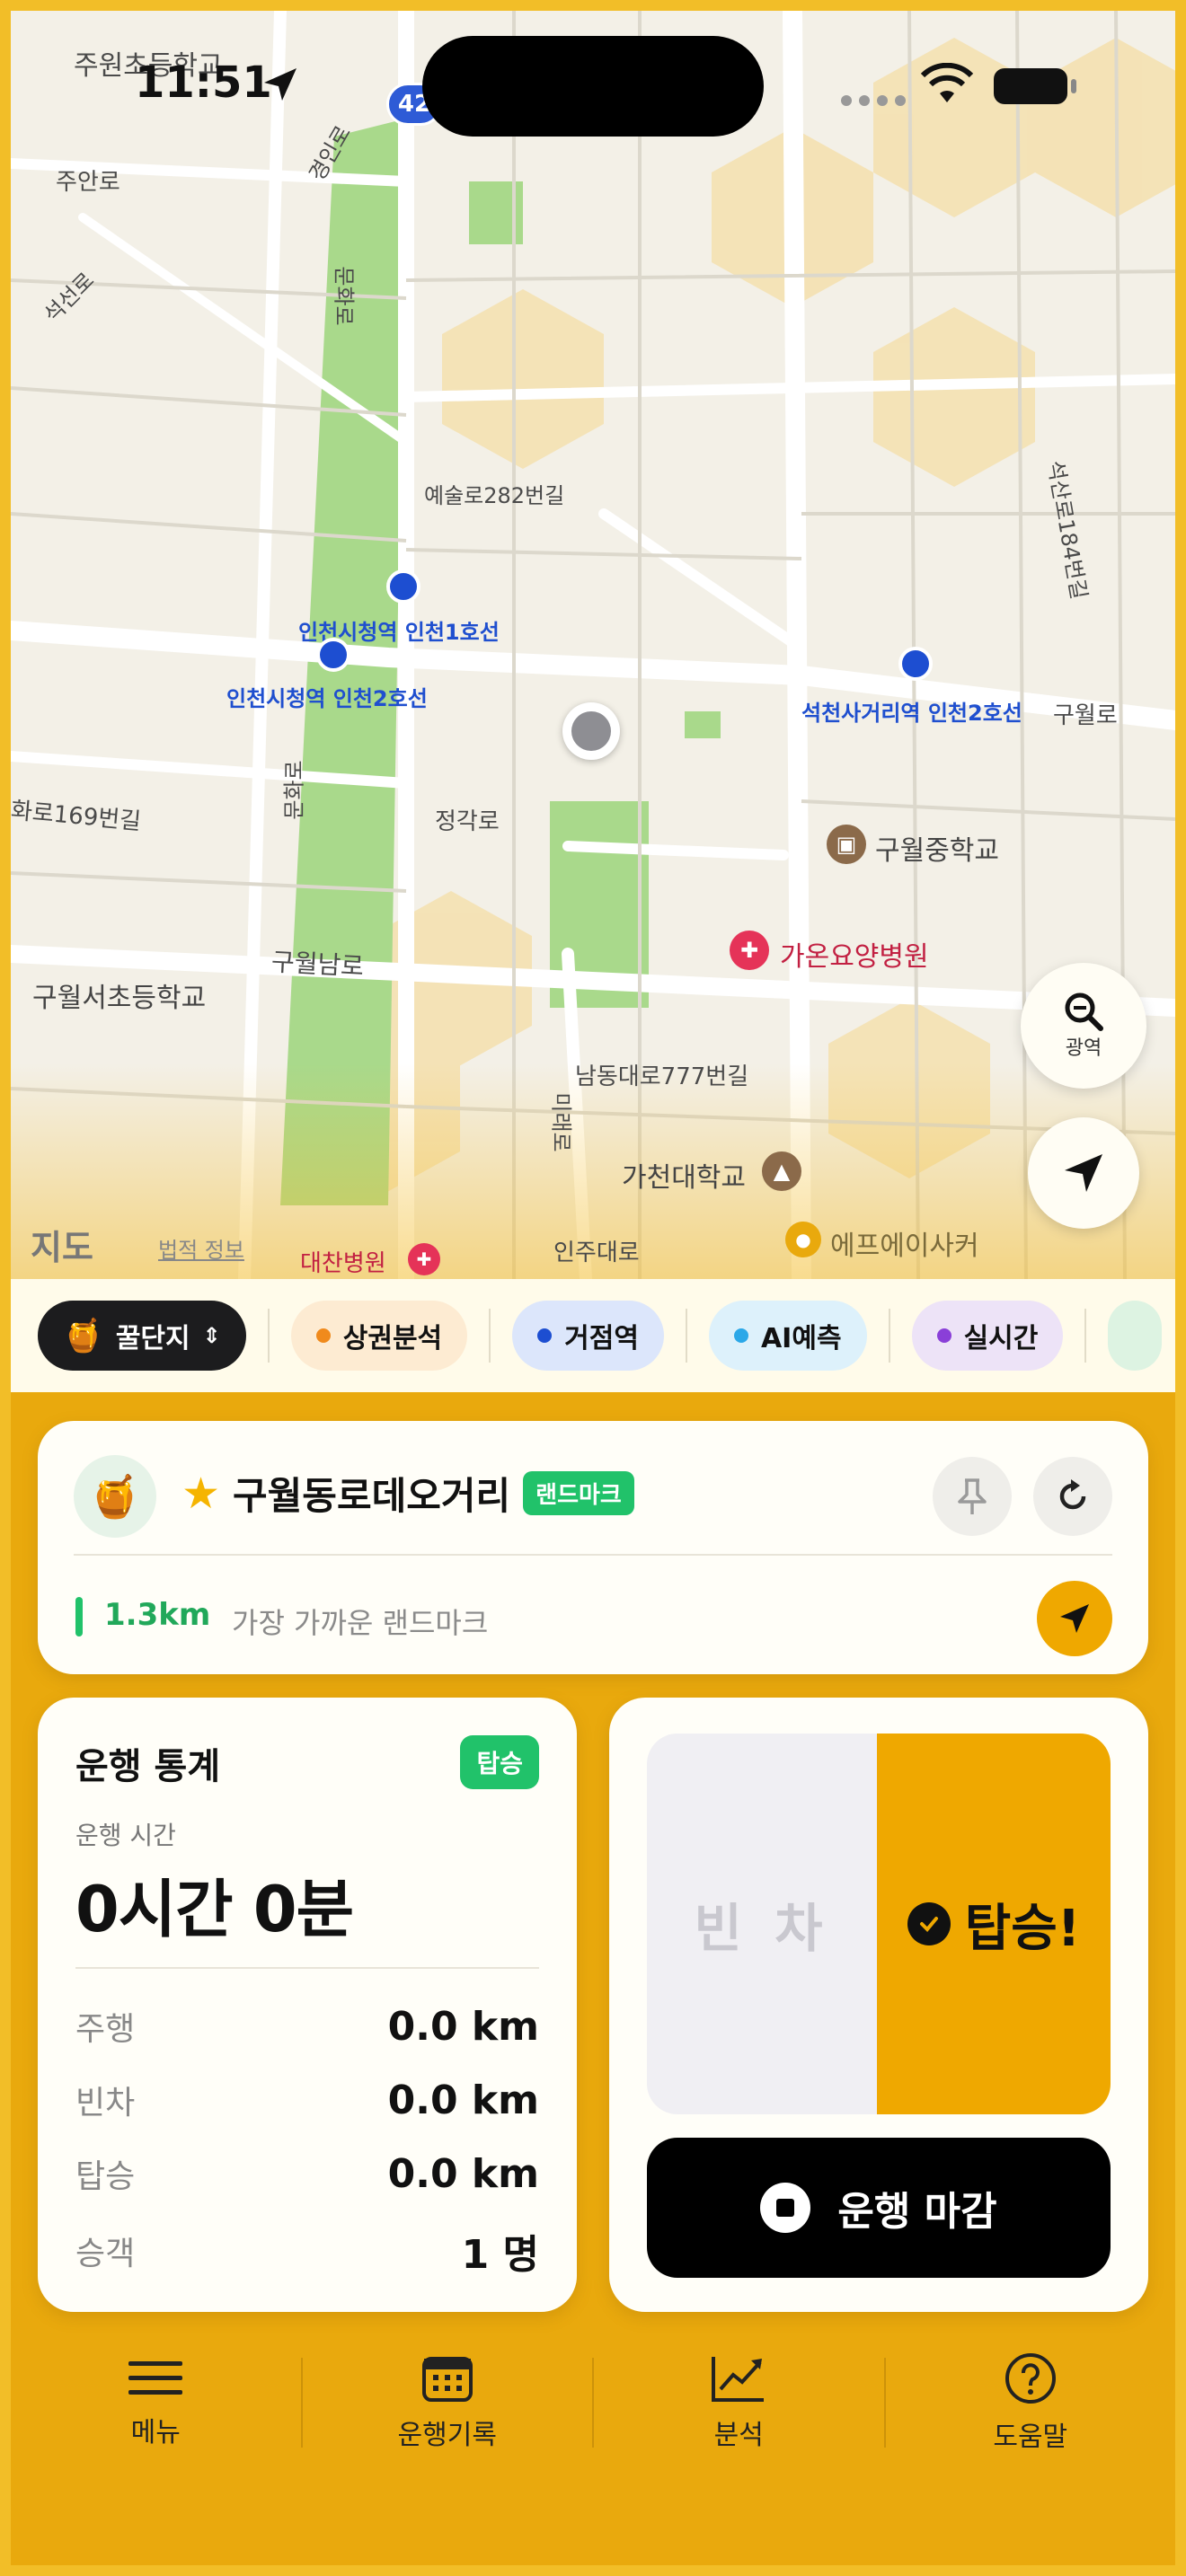  I want to click on stats-title: 운행 통계, so click(148, 1766).